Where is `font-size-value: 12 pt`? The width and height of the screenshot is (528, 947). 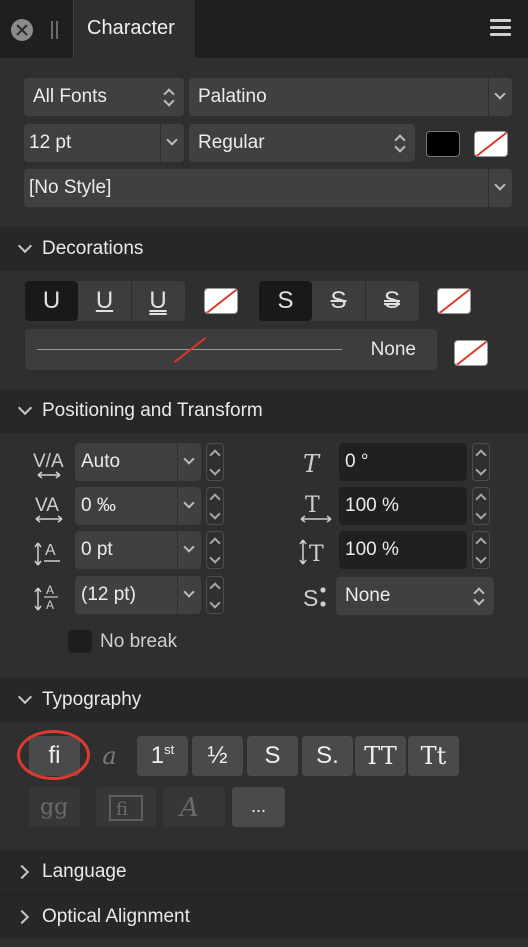 font-size-value: 12 pt is located at coordinates (50, 142).